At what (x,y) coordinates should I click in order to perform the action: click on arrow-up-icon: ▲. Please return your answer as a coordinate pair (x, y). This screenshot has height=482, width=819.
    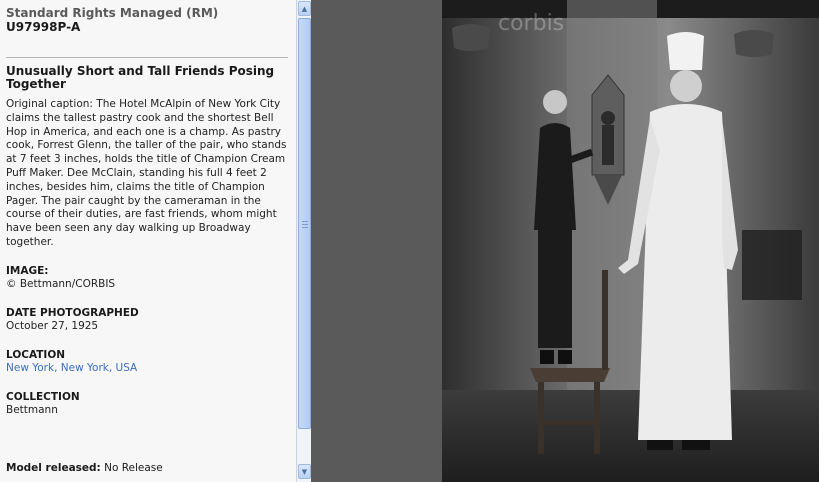
    Looking at the image, I should click on (304, 8).